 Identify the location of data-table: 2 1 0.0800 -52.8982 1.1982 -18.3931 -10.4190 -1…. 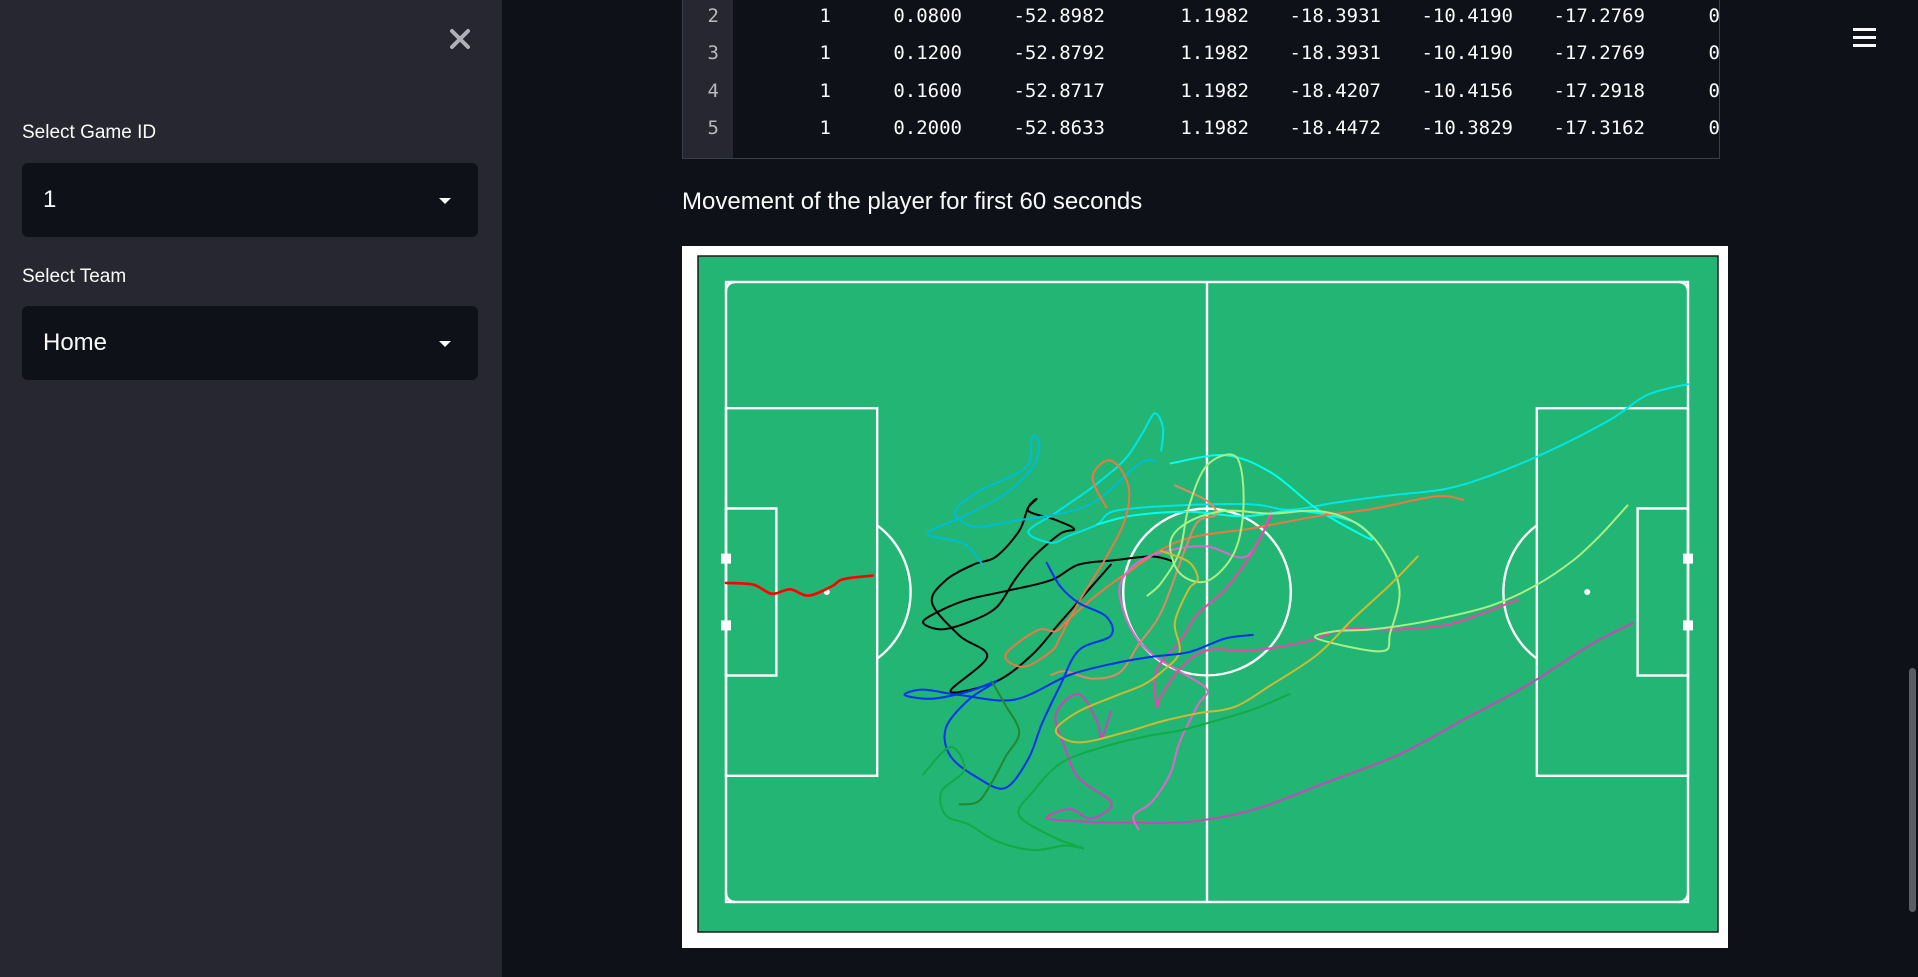
(1201, 79).